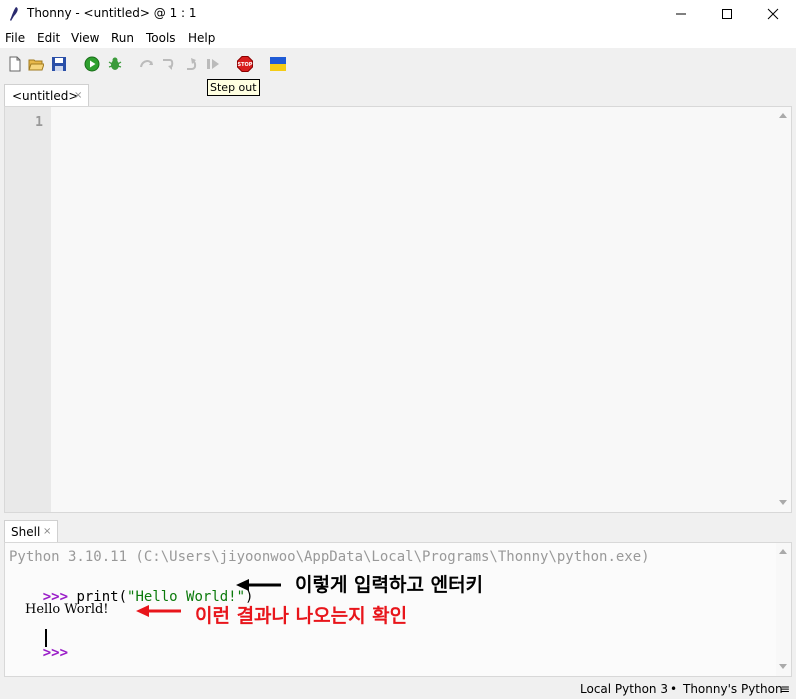 Image resolution: width=796 pixels, height=699 pixels. Describe the element at coordinates (783, 666) in the screenshot. I see `shell-scroll-down-icon` at that location.